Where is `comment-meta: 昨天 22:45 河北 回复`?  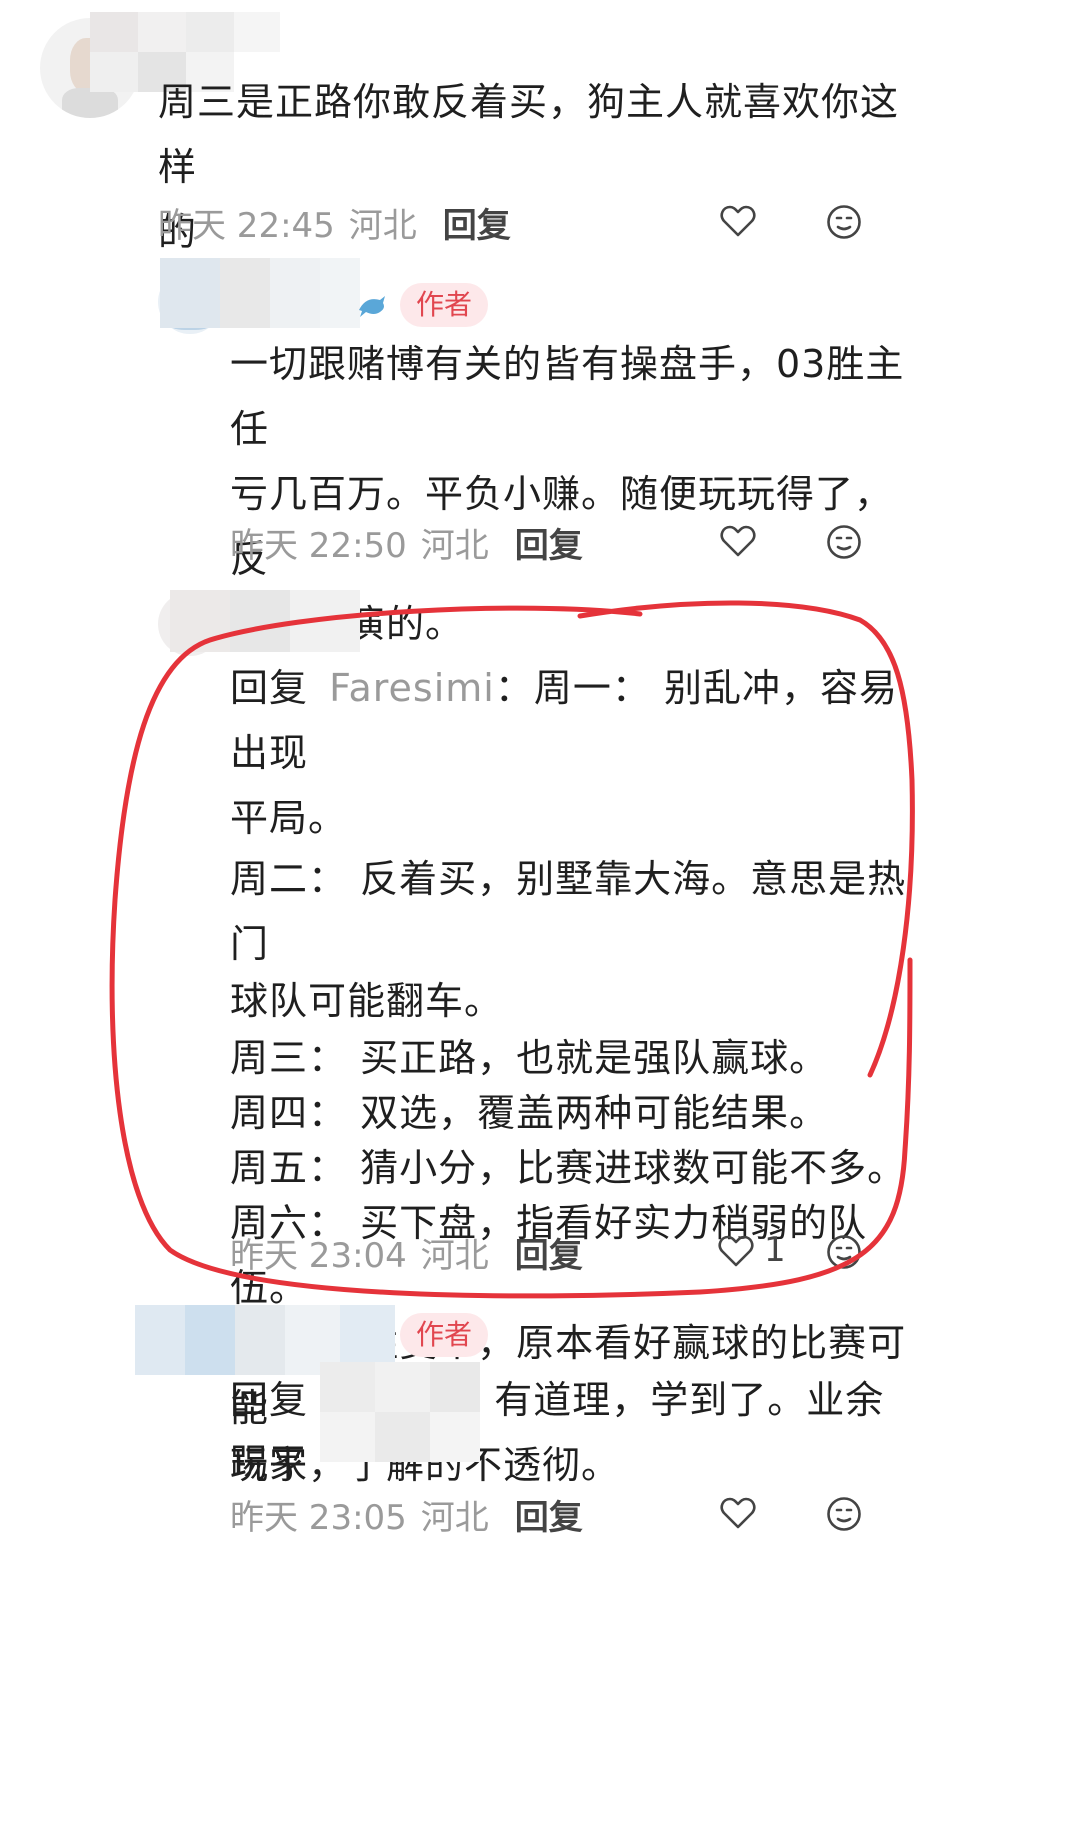 comment-meta: 昨天 22:45 河北 回复 is located at coordinates (334, 222).